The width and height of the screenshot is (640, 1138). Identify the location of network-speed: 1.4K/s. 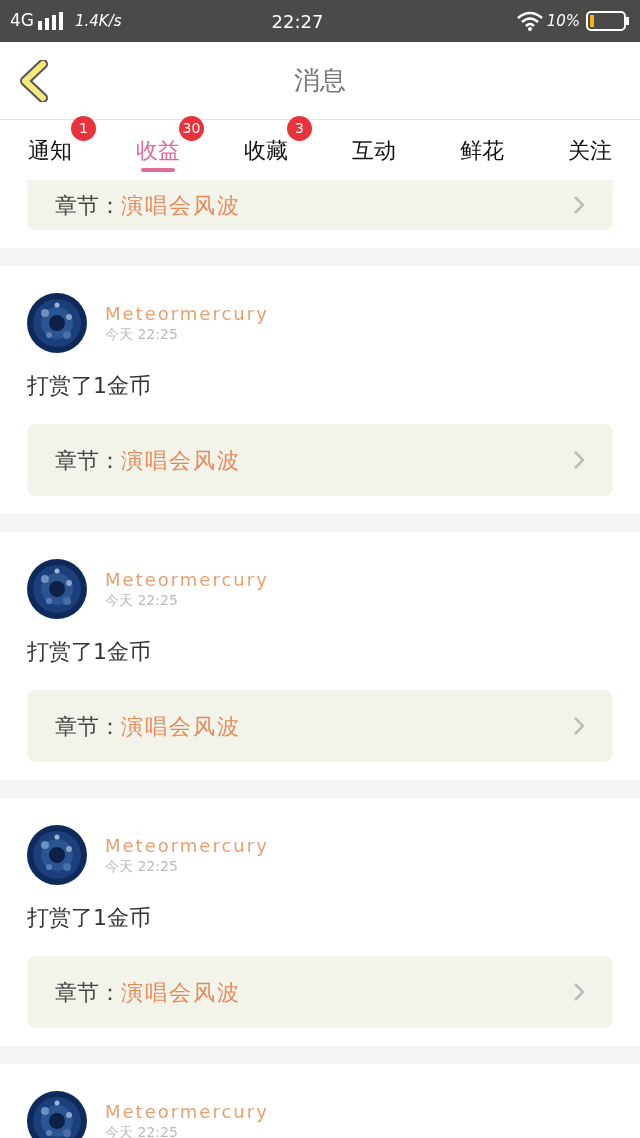
(98, 21).